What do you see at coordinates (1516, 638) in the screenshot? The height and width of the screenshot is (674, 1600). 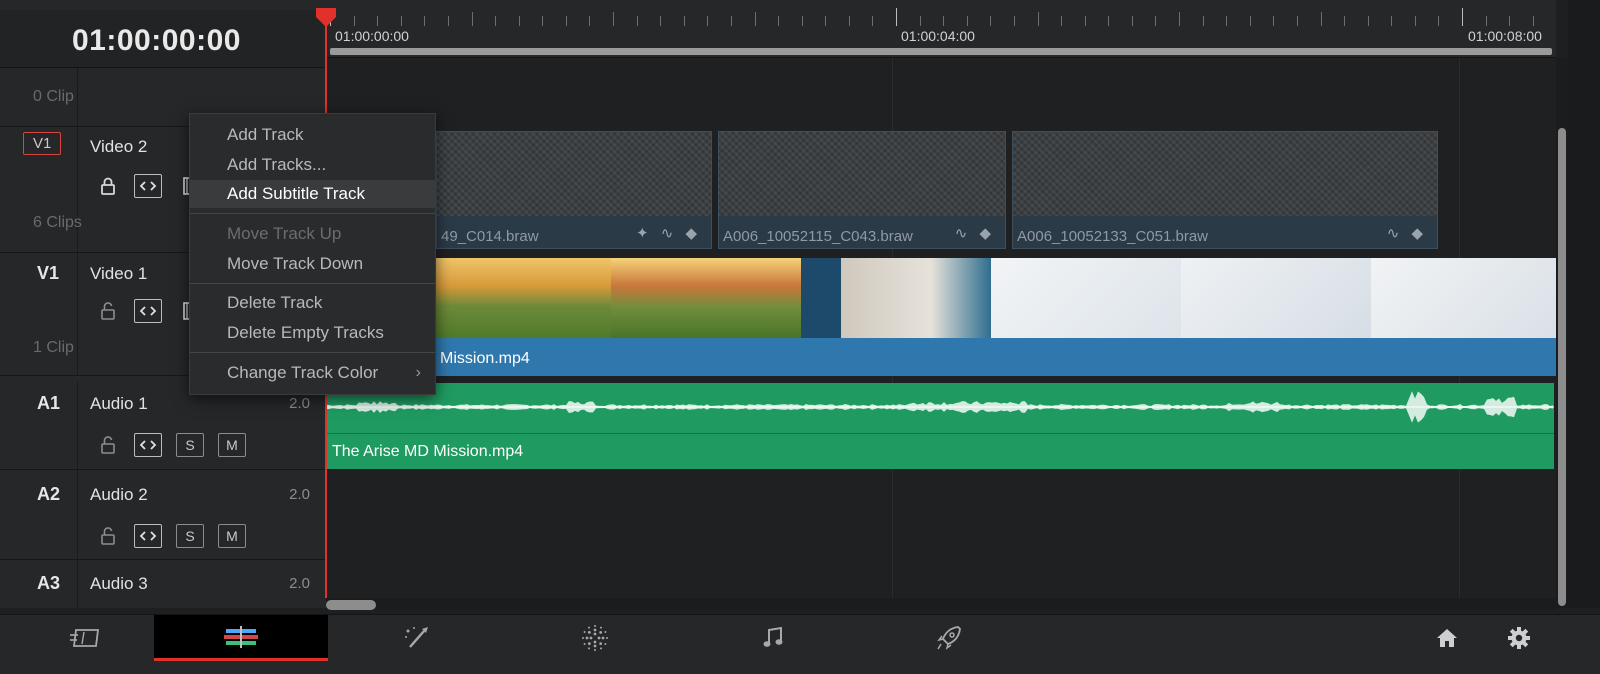 I see `settings-icon` at bounding box center [1516, 638].